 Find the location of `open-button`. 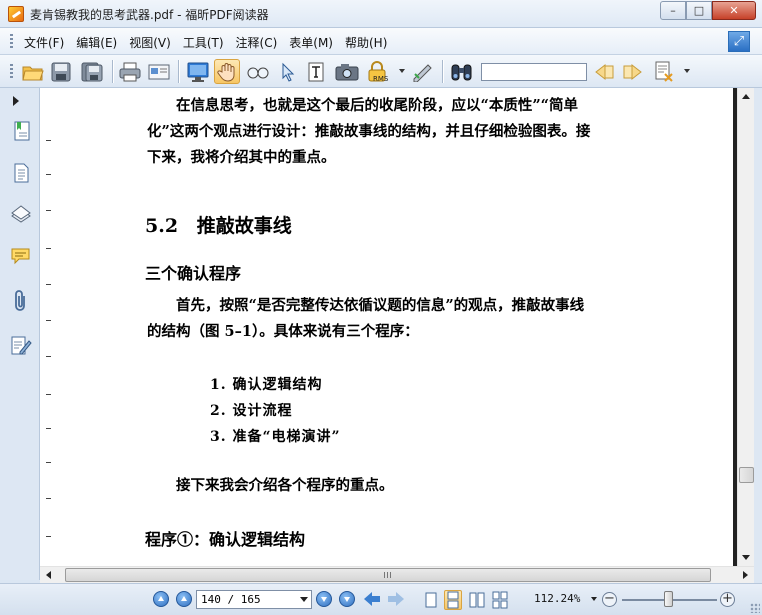

open-button is located at coordinates (33, 71).